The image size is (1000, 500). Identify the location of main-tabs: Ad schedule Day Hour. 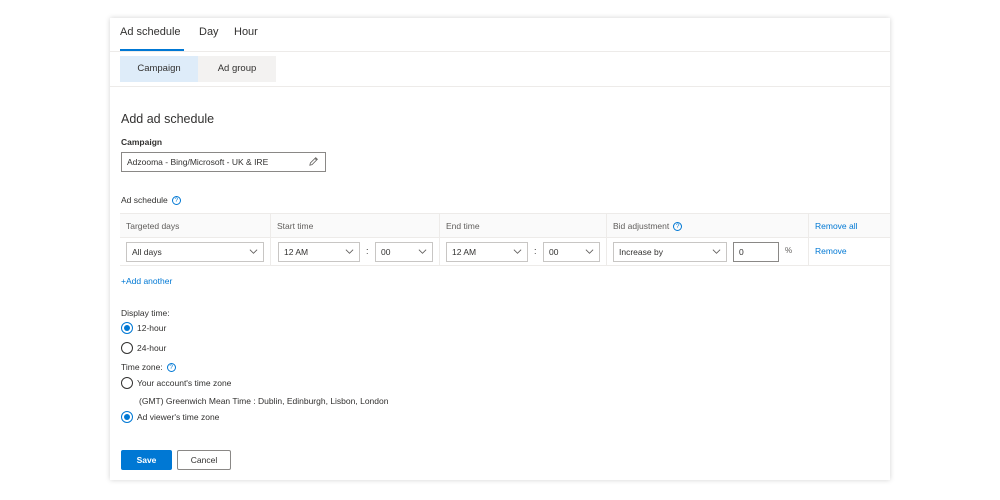
(500, 35).